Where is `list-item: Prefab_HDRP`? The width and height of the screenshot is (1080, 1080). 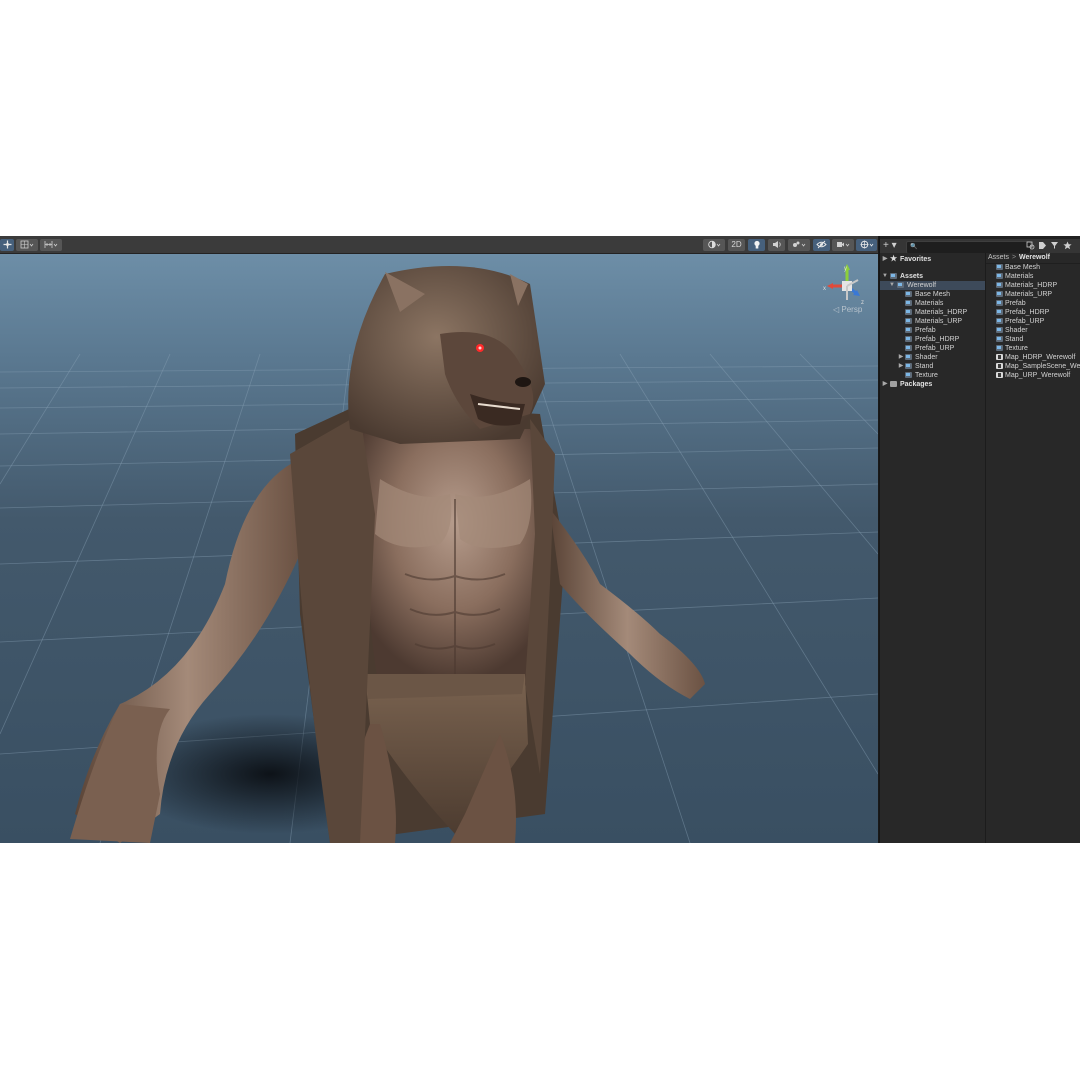
list-item: Prefab_HDRP is located at coordinates (1033, 312).